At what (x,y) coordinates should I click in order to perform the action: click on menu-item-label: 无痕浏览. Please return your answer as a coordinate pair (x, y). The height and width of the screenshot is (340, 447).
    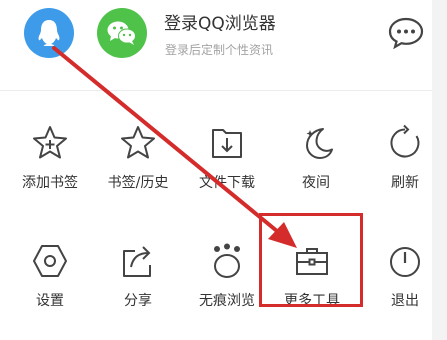
    Looking at the image, I should click on (227, 301).